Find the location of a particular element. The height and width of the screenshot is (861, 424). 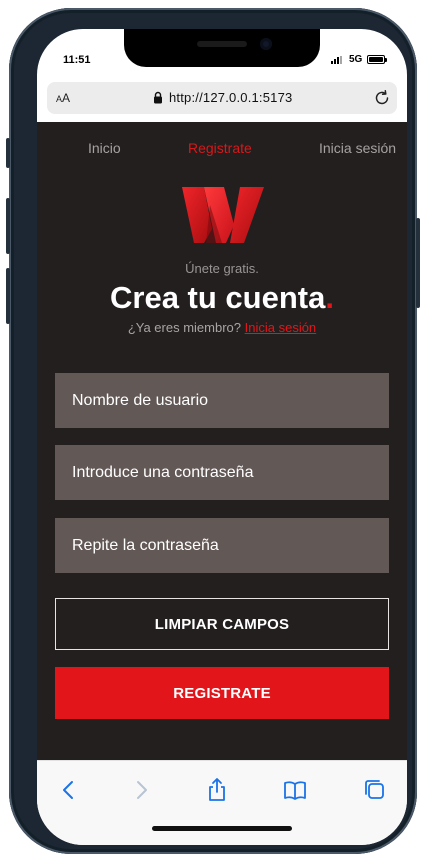

speaker is located at coordinates (222, 44).